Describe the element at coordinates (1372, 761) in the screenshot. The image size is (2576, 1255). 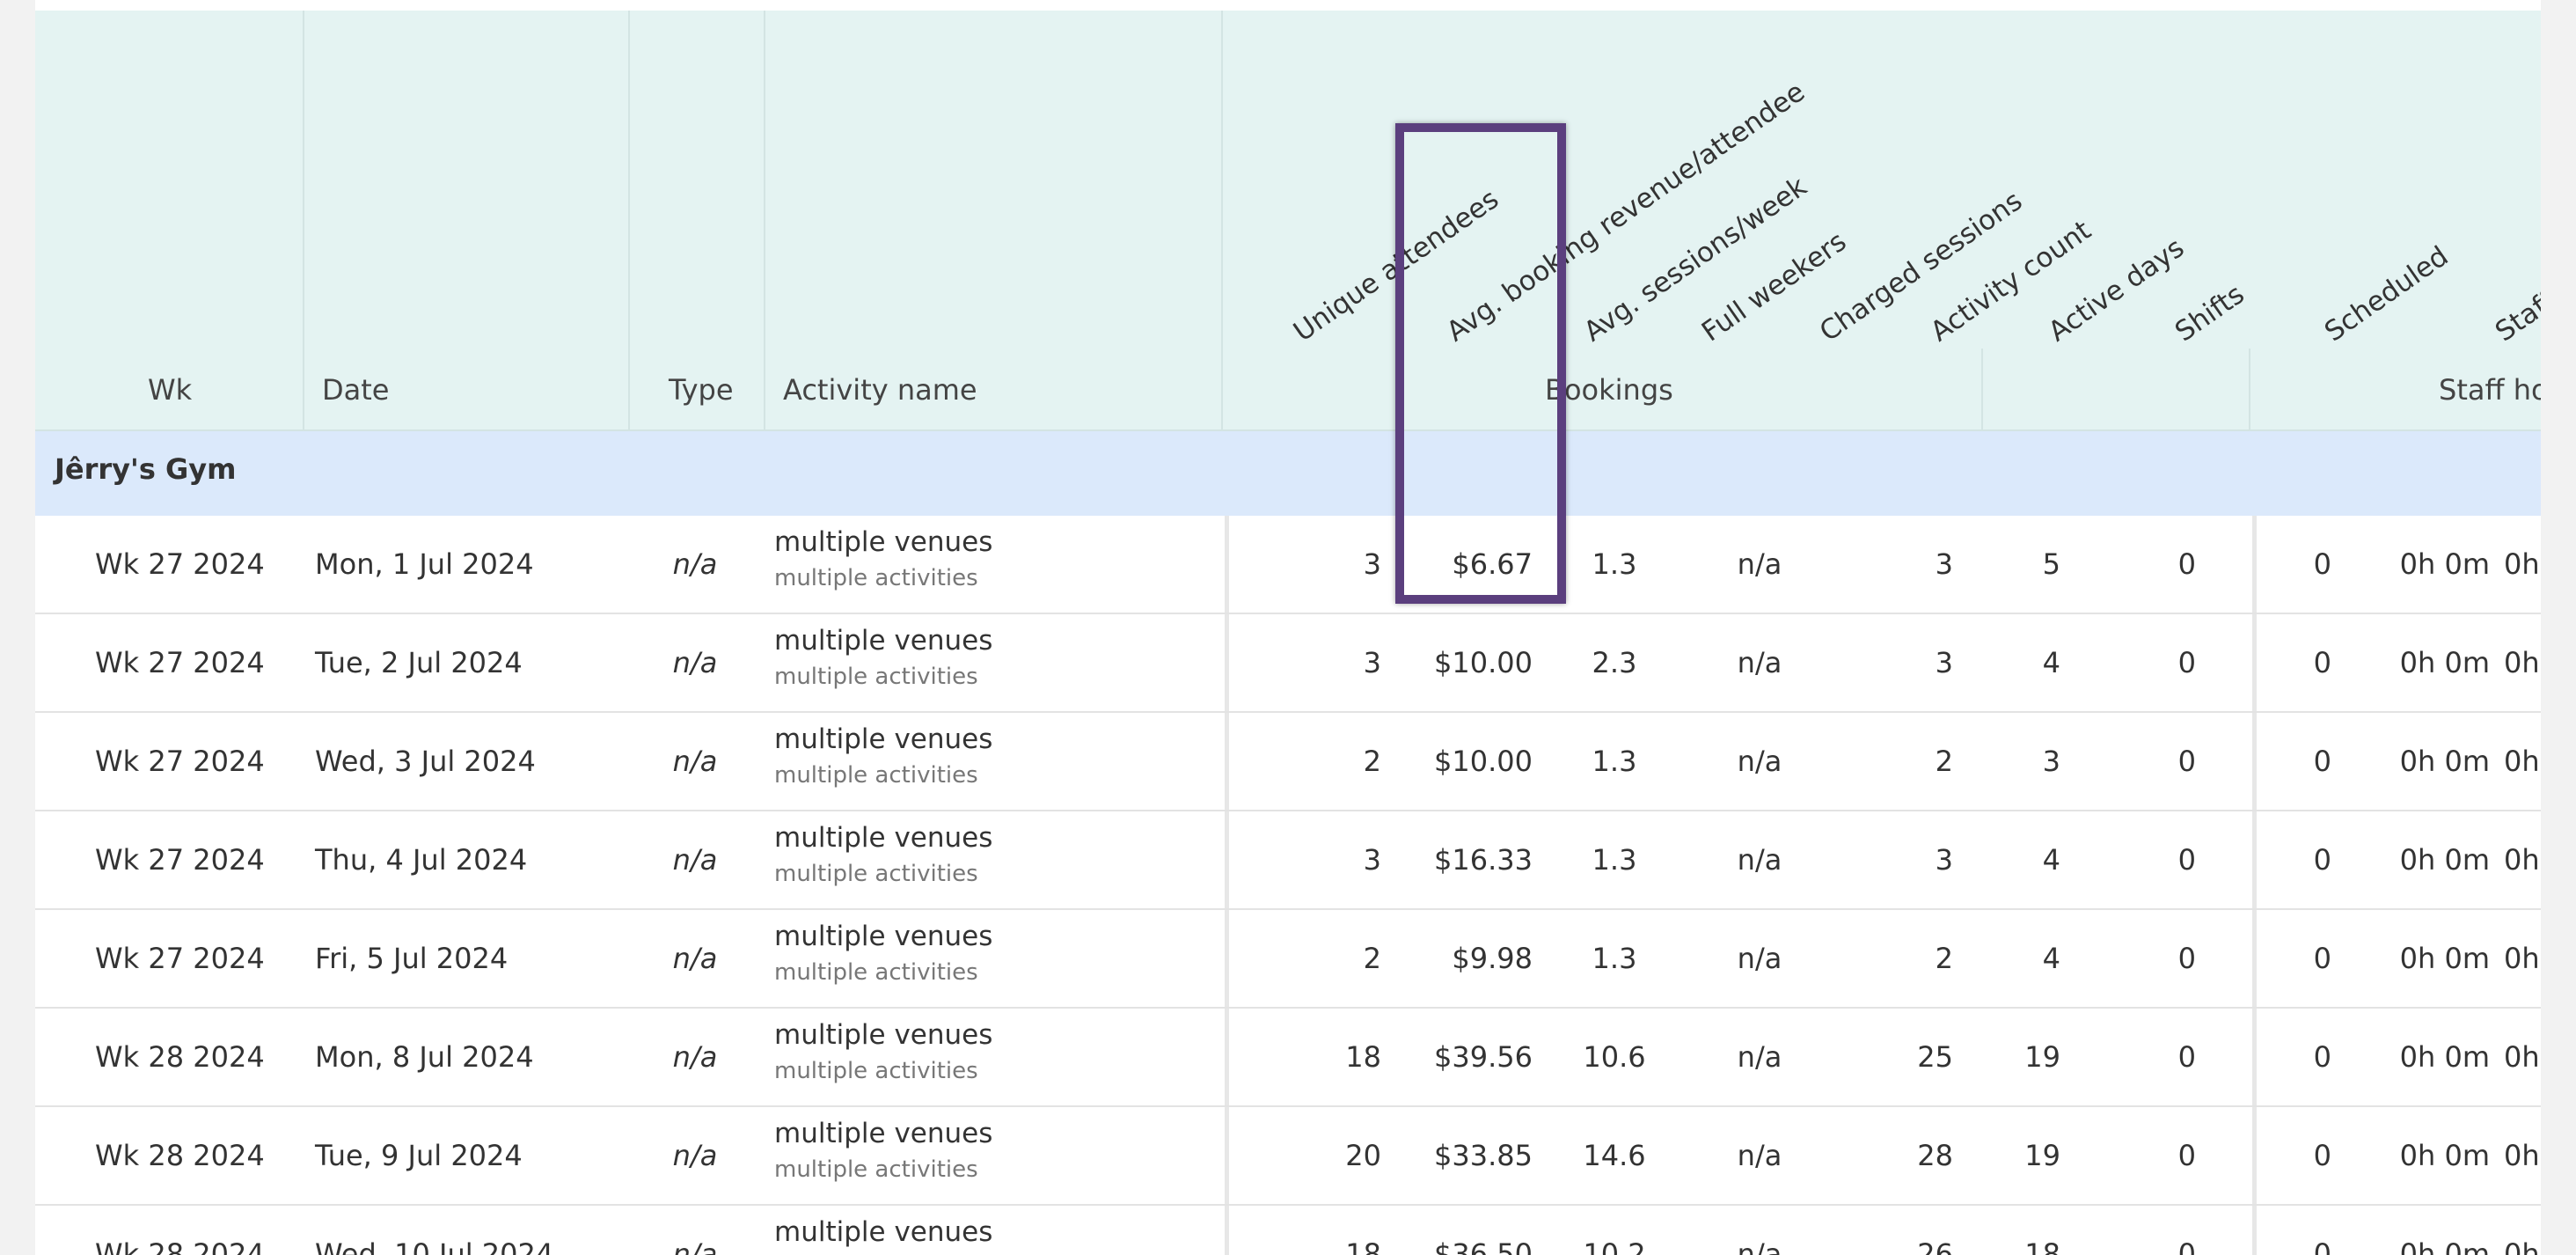
I see `cell-unique-attendees: 2` at that location.